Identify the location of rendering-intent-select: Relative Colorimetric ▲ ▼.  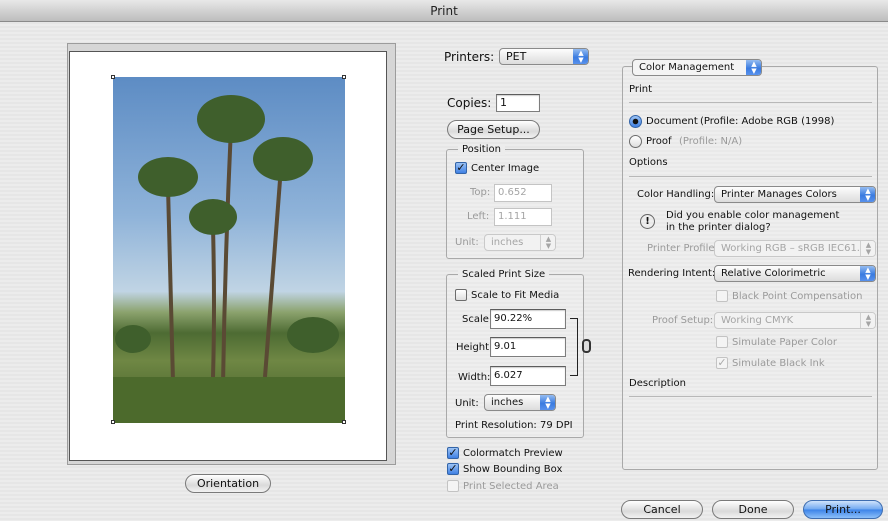
(795, 273).